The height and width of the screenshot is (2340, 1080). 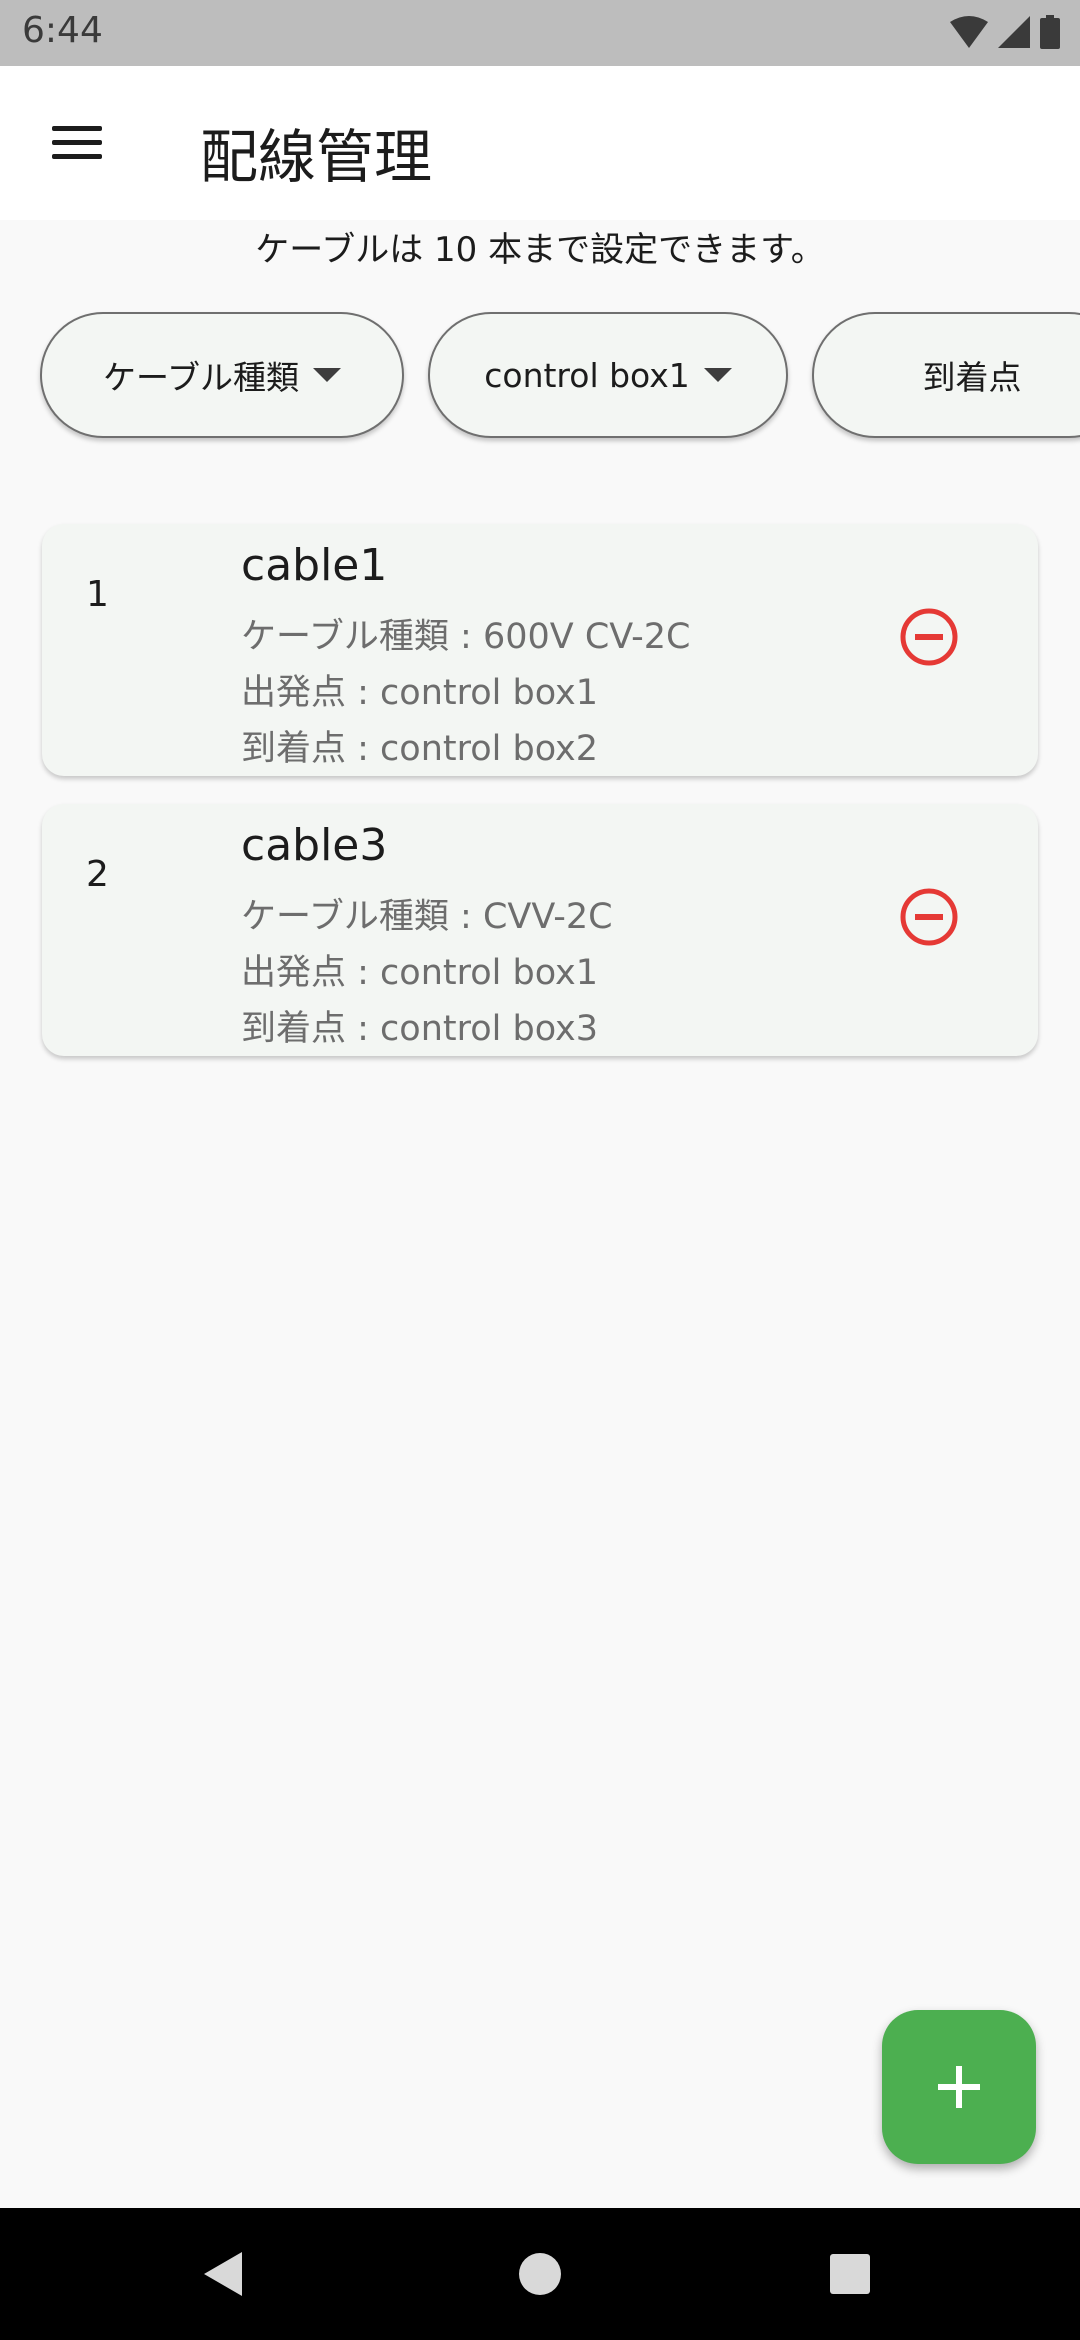 I want to click on cable-name: cable1, so click(x=314, y=565).